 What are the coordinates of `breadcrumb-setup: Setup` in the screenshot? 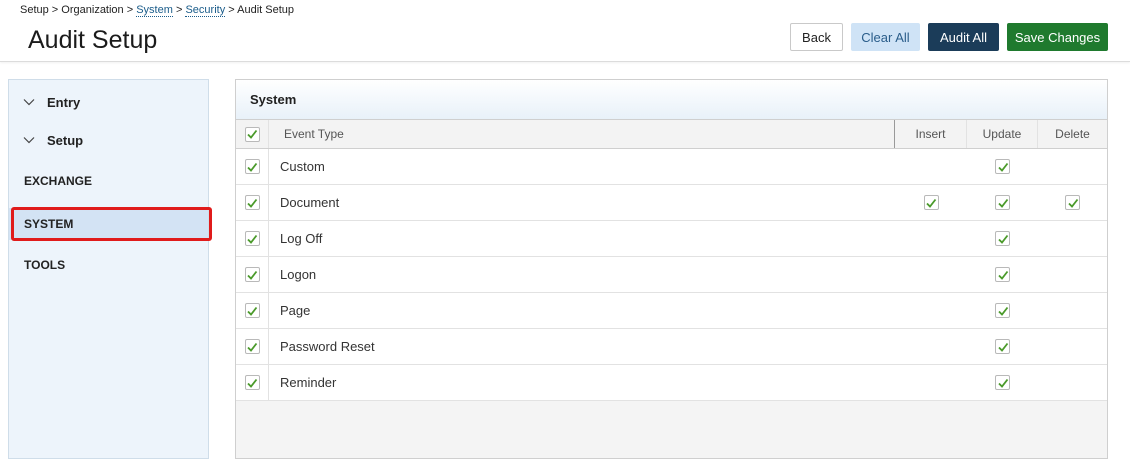 It's located at (34, 10).